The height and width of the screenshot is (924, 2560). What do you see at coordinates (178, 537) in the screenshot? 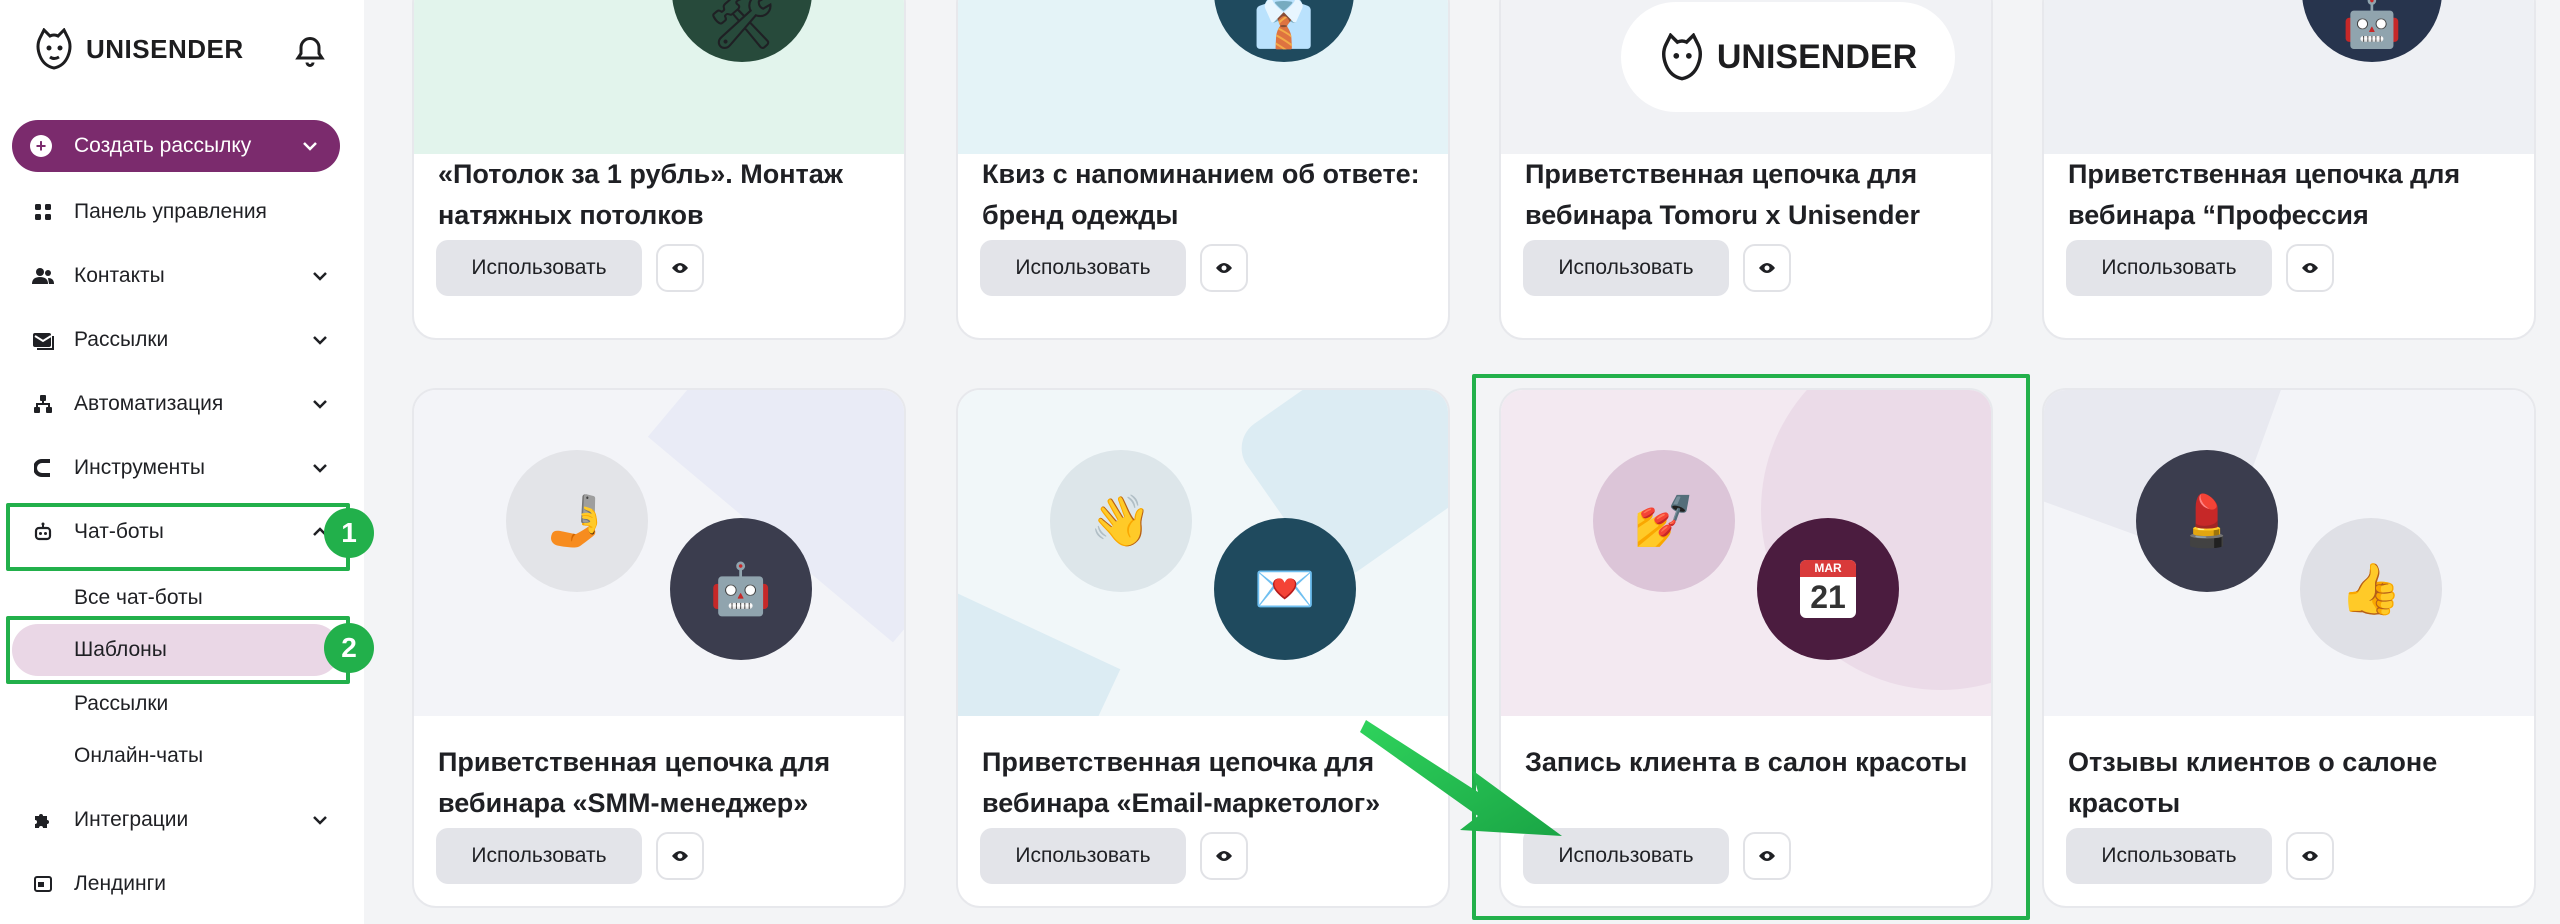
I see `highlight-chatbots` at bounding box center [178, 537].